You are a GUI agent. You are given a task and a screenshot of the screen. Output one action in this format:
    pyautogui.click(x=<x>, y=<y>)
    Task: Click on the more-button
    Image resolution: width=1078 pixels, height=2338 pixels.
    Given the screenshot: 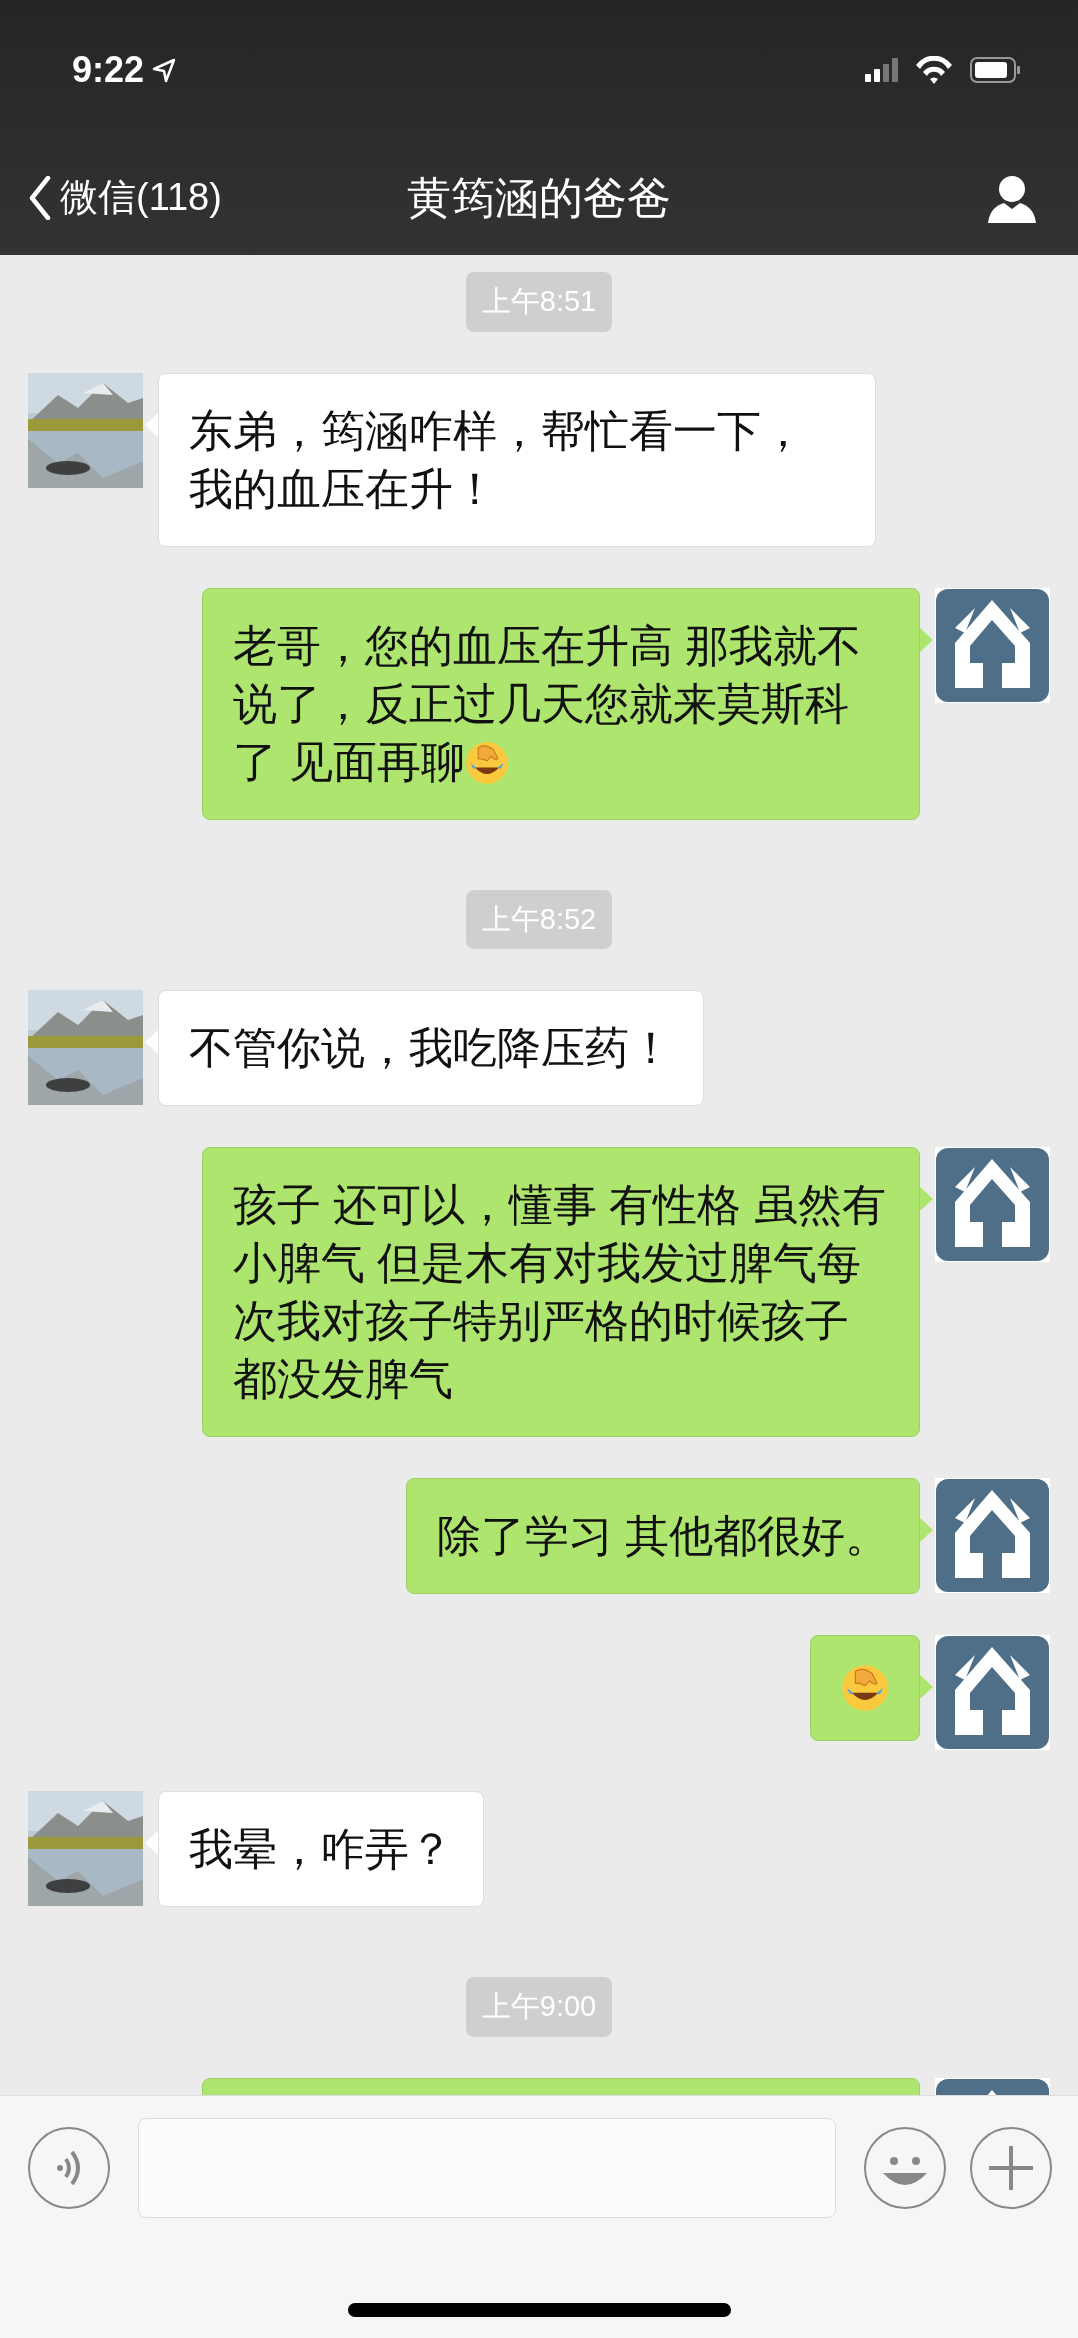 What is the action you would take?
    pyautogui.click(x=1011, y=2168)
    